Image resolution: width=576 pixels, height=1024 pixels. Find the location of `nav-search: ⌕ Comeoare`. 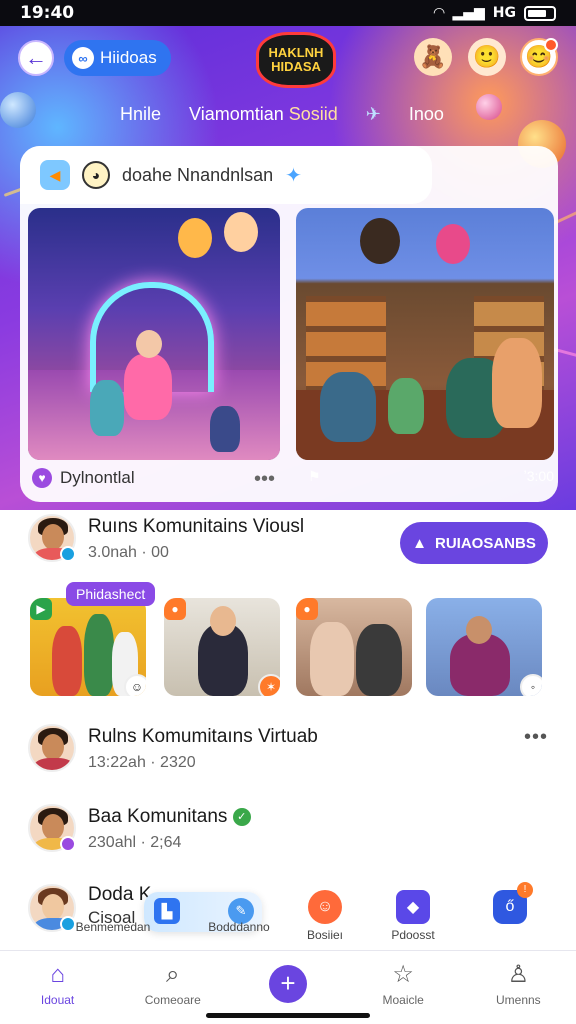

nav-search: ⌕ Comeoare is located at coordinates (173, 984).